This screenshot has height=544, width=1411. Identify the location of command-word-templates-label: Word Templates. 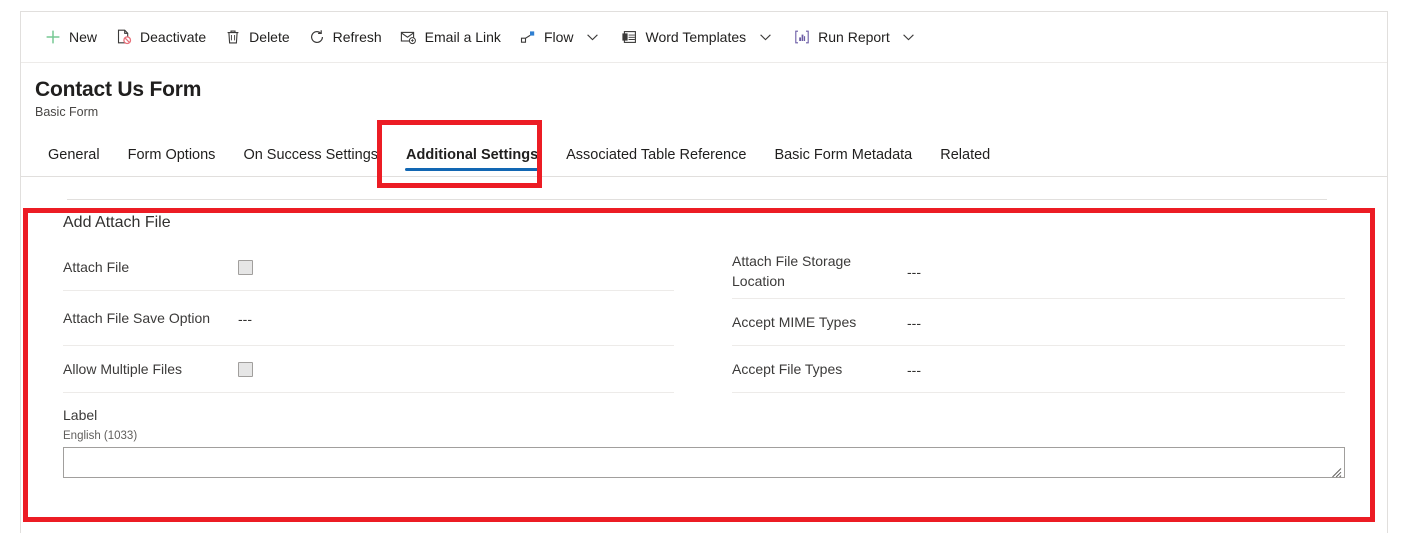
(696, 37).